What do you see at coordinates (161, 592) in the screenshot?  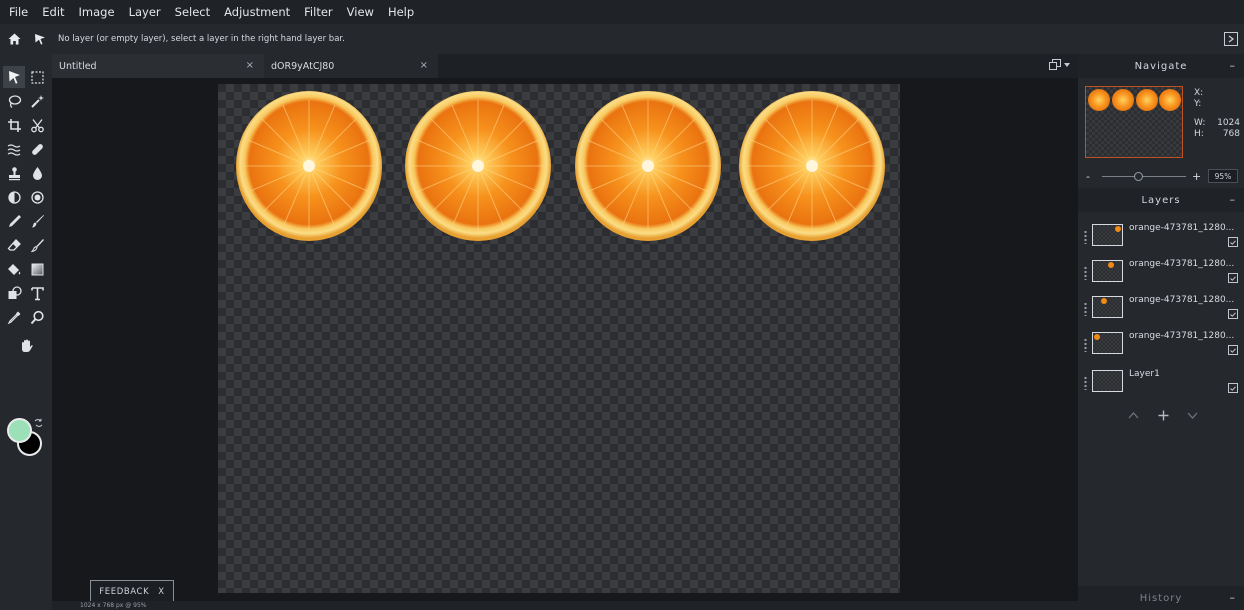 I see `feedback-close-icon: X` at bounding box center [161, 592].